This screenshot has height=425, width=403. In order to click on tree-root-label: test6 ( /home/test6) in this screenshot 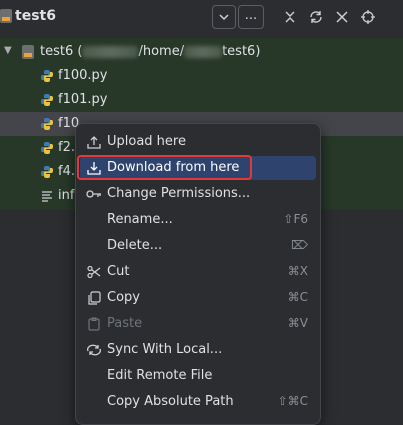, I will do `click(150, 51)`.